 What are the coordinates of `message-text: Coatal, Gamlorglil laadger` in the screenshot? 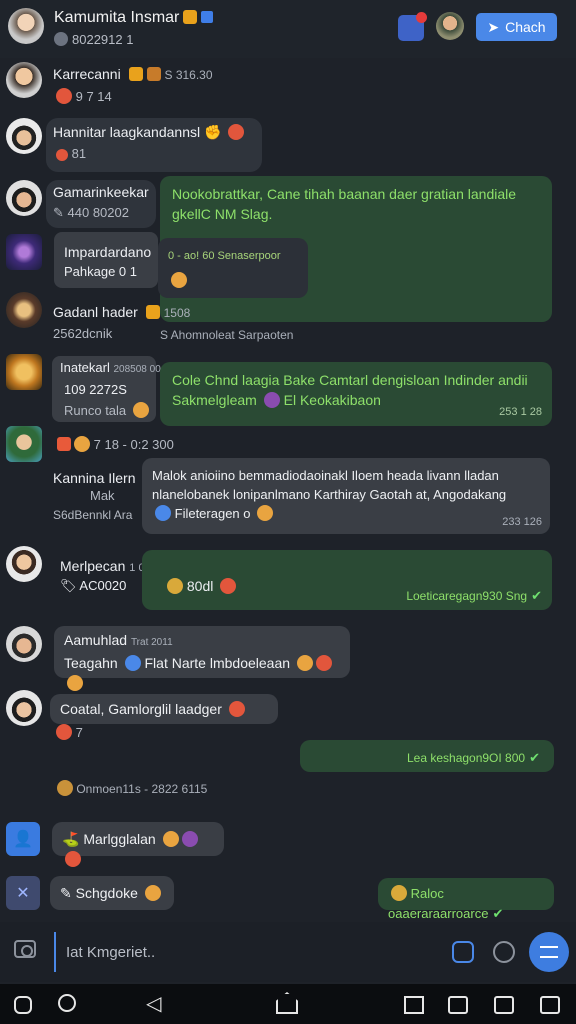 It's located at (141, 709).